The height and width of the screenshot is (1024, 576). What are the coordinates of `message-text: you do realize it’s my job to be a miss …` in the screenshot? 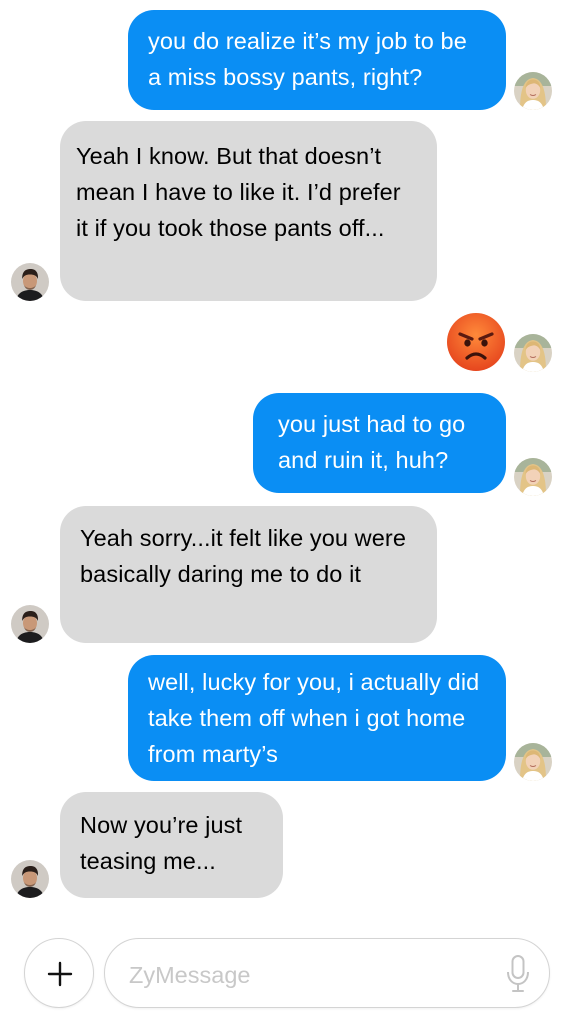 It's located at (307, 59).